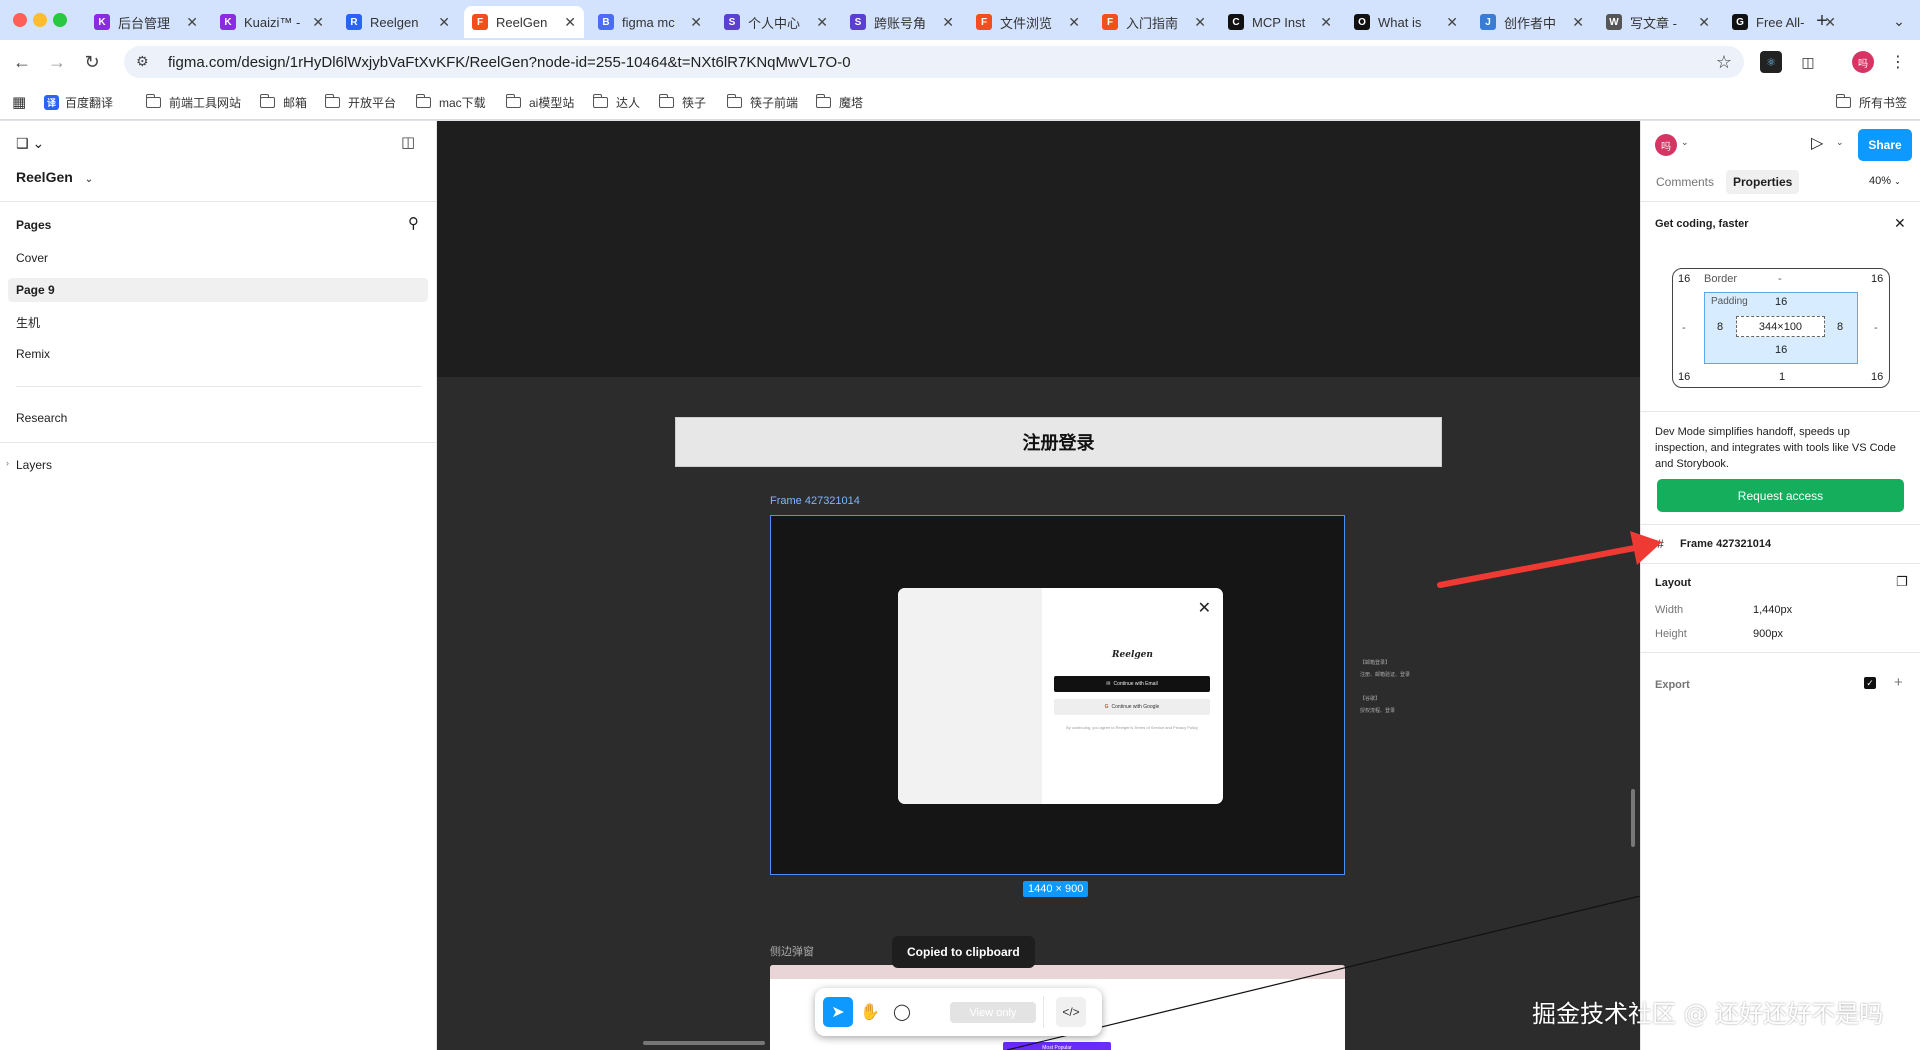  I want to click on profile-avatar: 吗, so click(1863, 62).